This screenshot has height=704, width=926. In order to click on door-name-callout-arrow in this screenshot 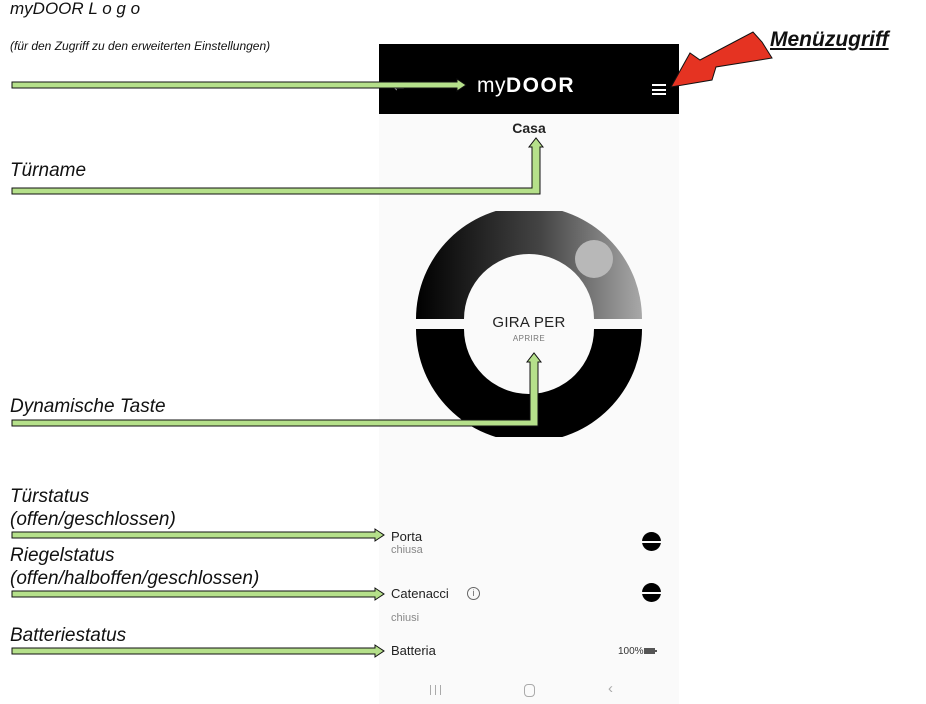, I will do `click(278, 166)`.